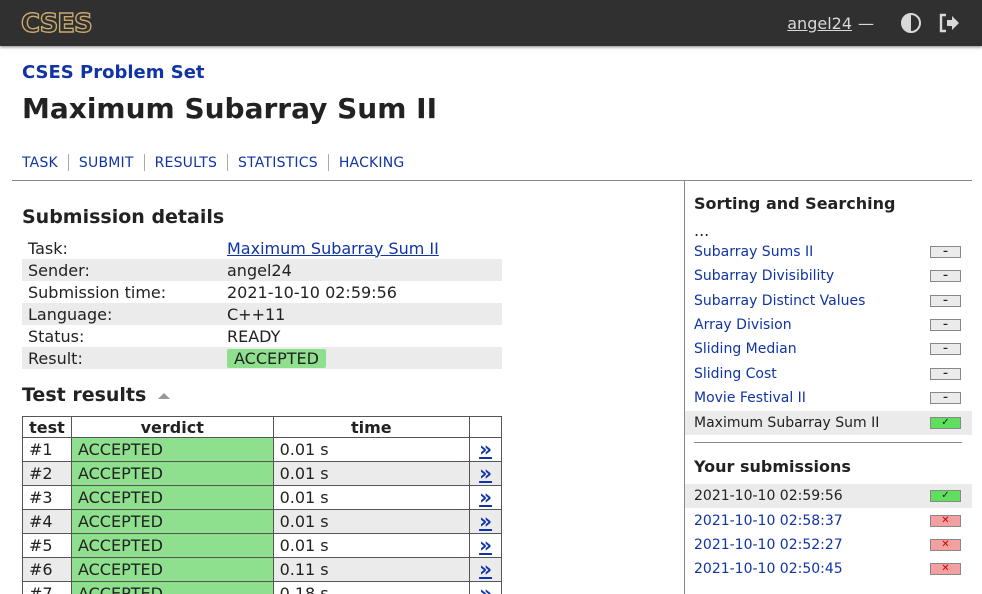  I want to click on sidebar-problem-item: Sliding Cost –, so click(828, 374).